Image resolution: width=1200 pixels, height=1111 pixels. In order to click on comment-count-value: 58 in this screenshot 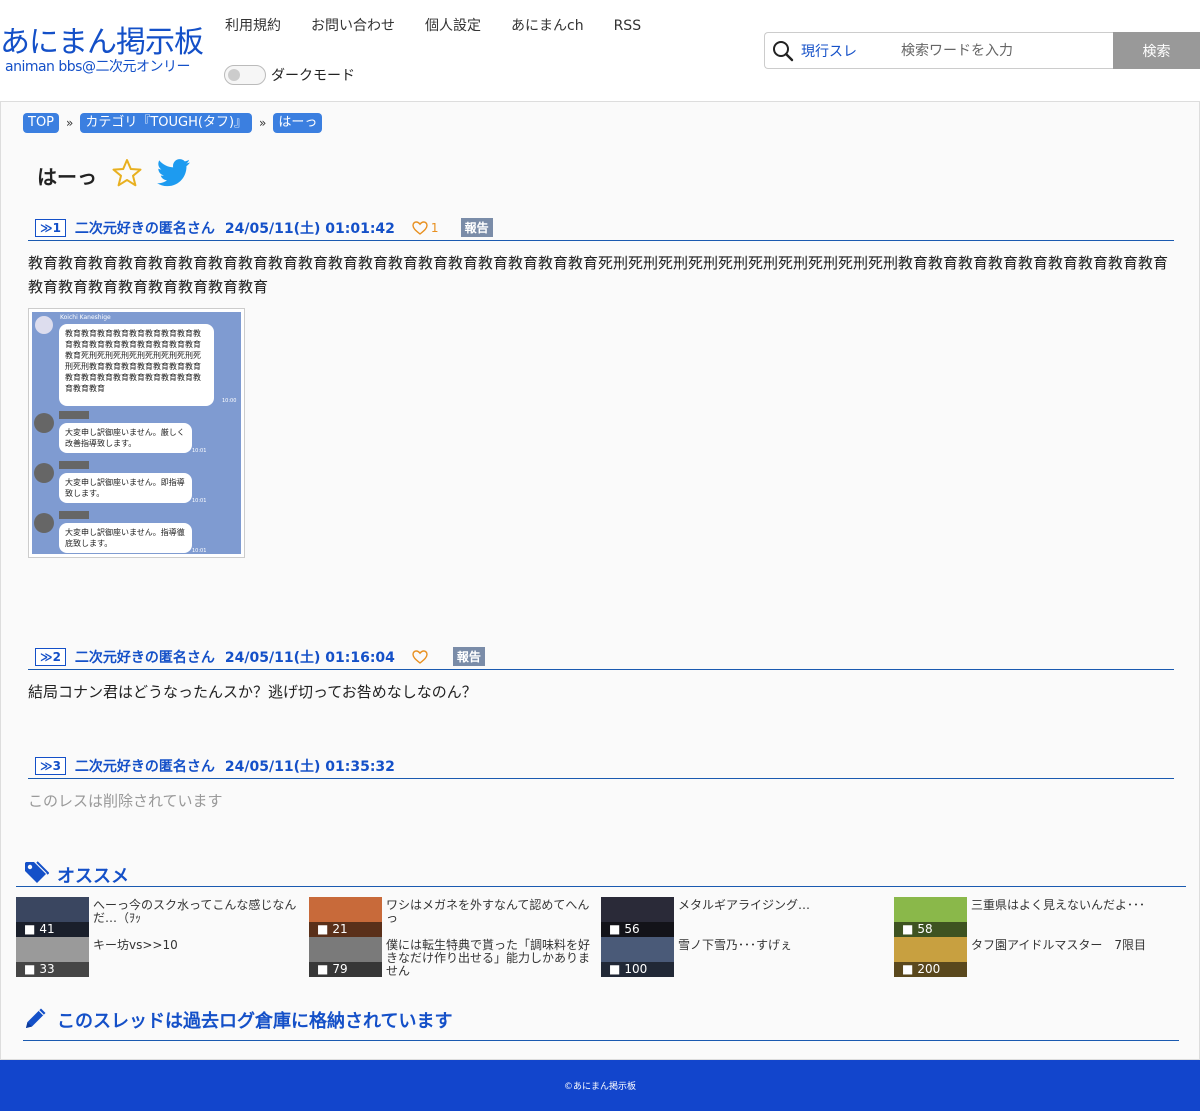, I will do `click(925, 929)`.